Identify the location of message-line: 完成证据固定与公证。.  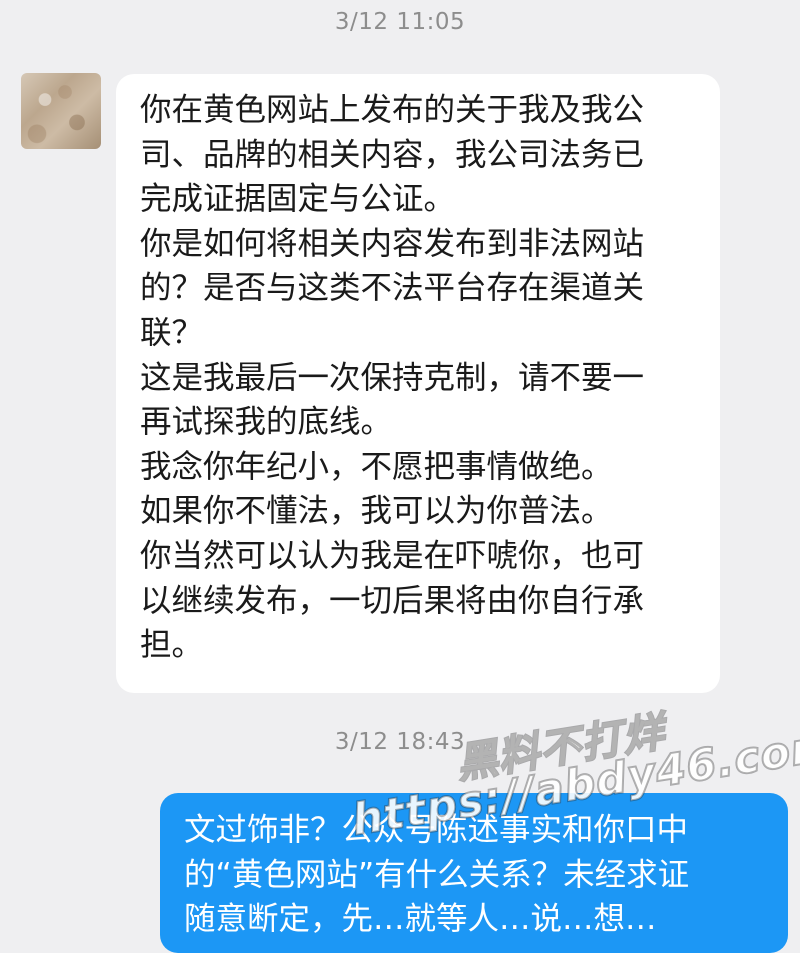
(298, 199).